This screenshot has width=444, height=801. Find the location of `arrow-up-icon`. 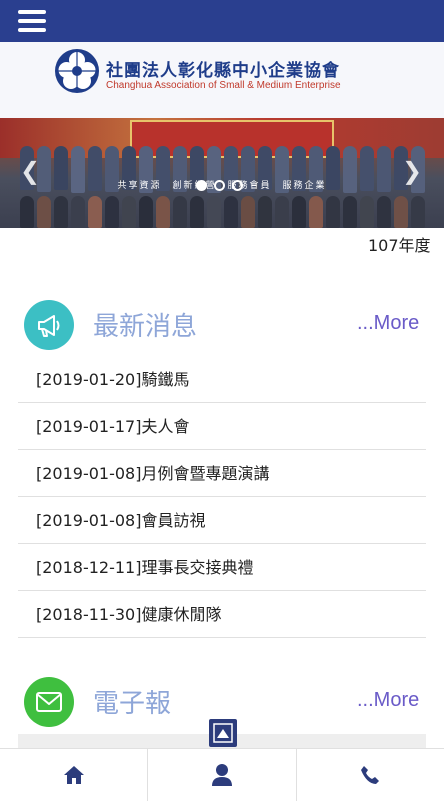

arrow-up-icon is located at coordinates (223, 733).